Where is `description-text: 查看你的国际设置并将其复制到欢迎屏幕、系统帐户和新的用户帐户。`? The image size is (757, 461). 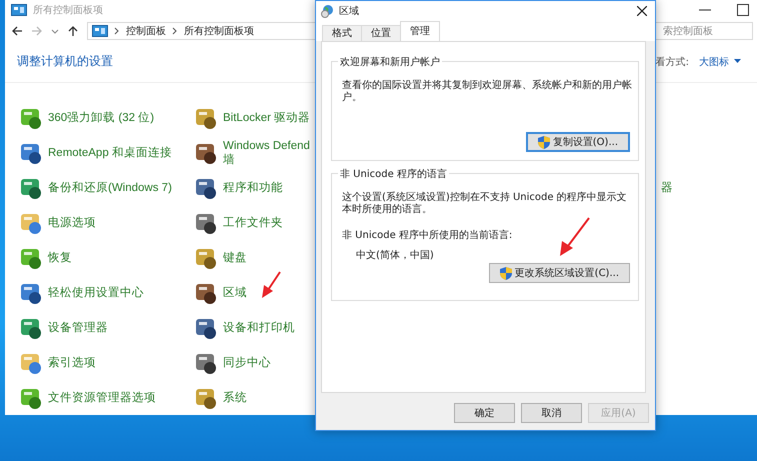 description-text: 查看你的国际设置并将其复制到欢迎屏幕、系统帐户和新的用户帐户。 is located at coordinates (487, 92).